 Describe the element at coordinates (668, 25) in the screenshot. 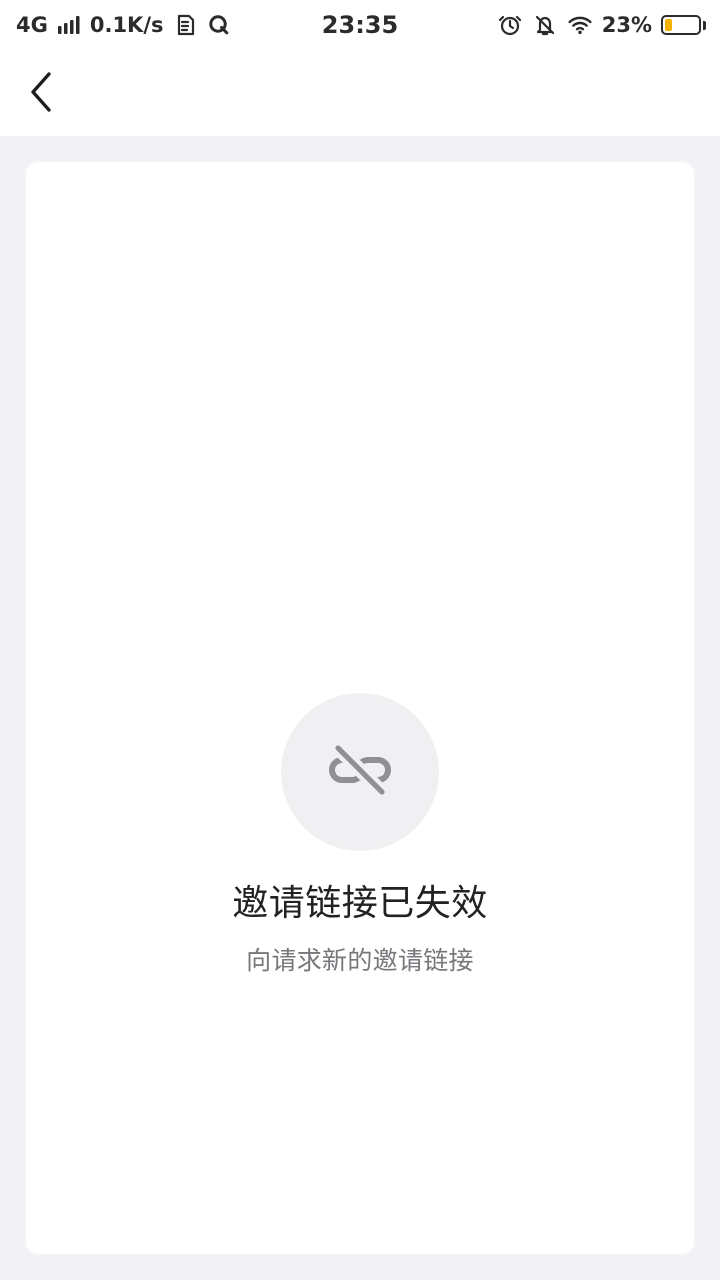

I see `battery-fill` at that location.